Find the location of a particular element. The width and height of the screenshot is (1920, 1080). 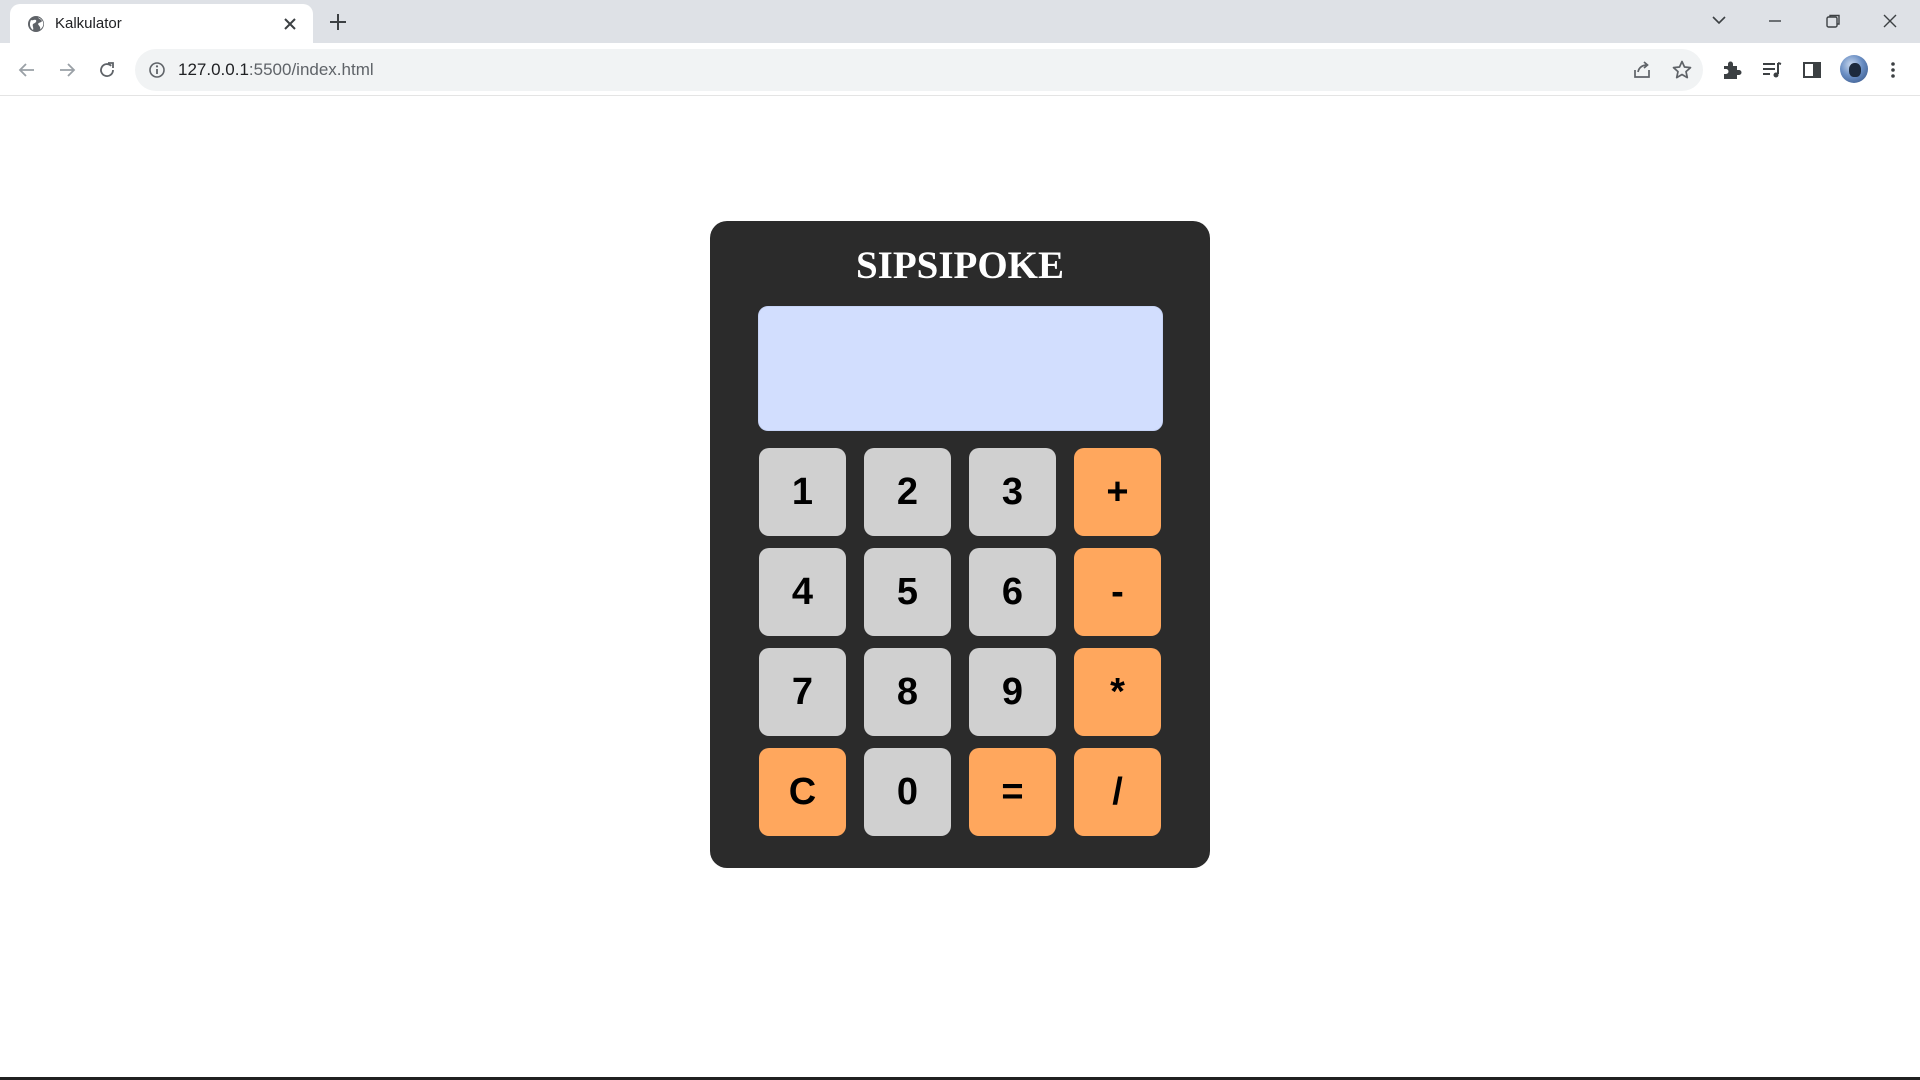

arrow-right-icon is located at coordinates (68, 70).